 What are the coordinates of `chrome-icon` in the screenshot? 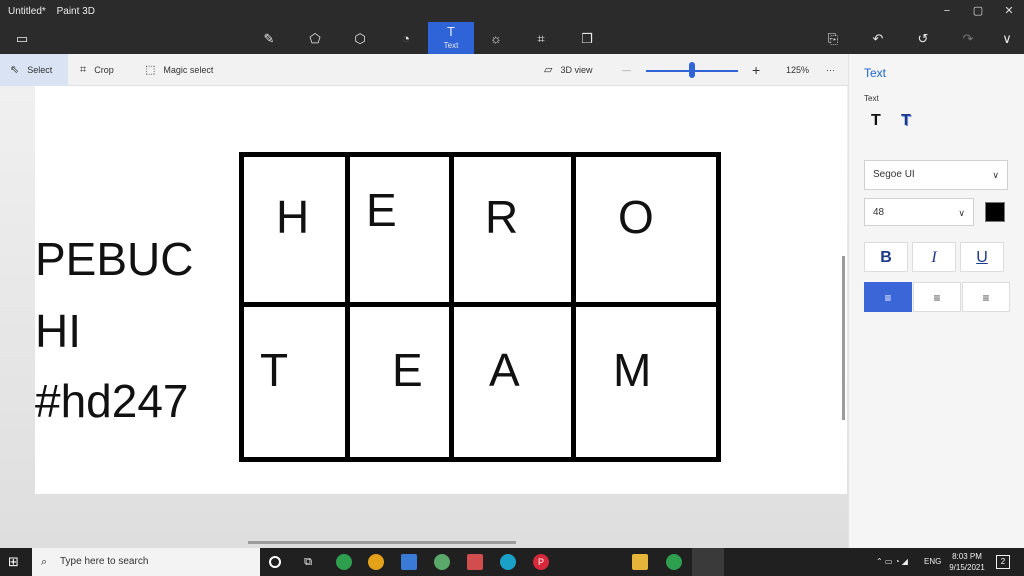 It's located at (376, 562).